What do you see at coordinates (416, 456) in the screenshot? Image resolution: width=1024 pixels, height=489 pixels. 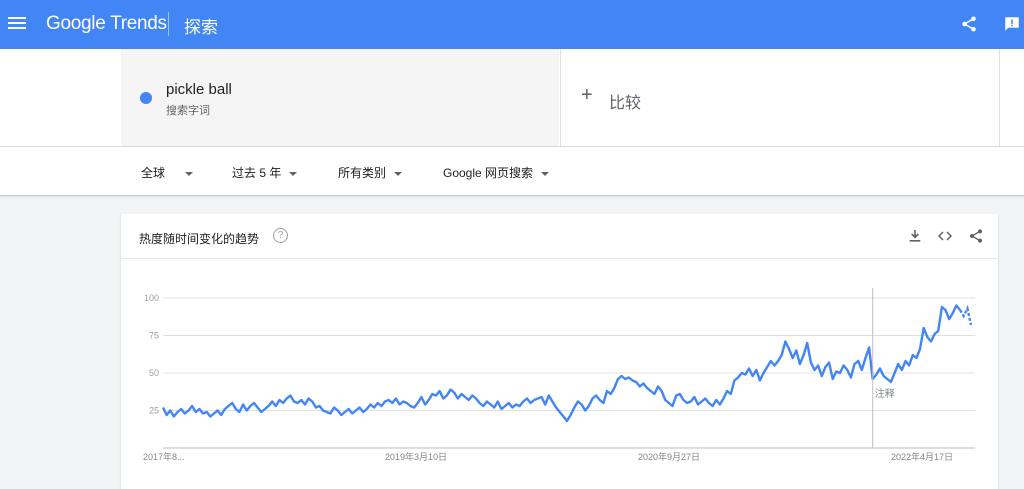 I see `x-tick-label: 2019年3月10日` at bounding box center [416, 456].